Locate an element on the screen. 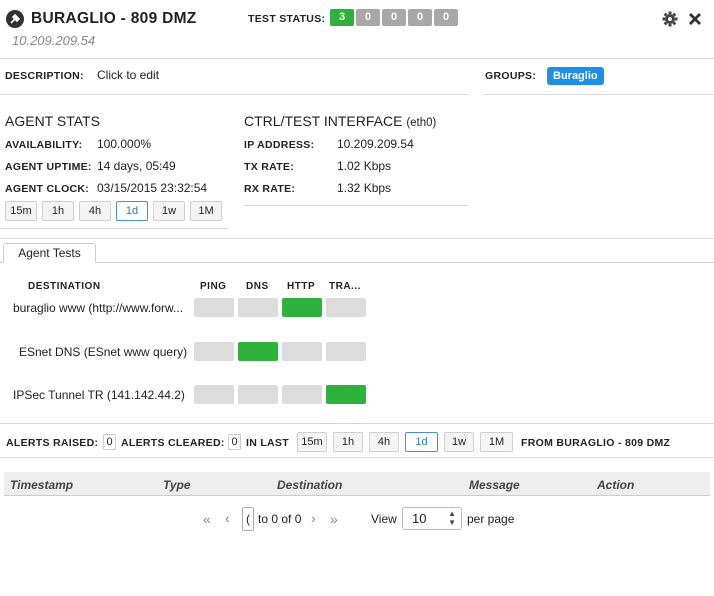 The height and width of the screenshot is (596, 714). next-page-icon: › is located at coordinates (313, 518).